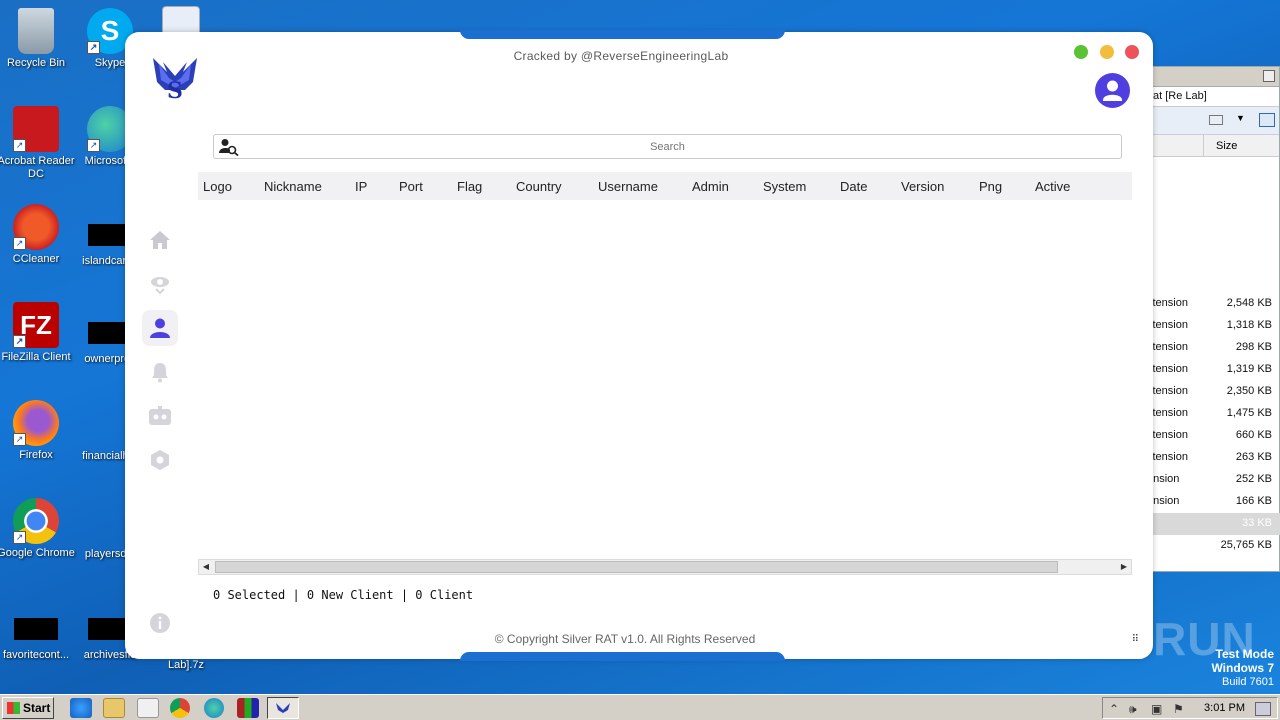 The width and height of the screenshot is (1280, 720). I want to click on explorer-row: xtension 2,350 KB, so click(1210, 392).